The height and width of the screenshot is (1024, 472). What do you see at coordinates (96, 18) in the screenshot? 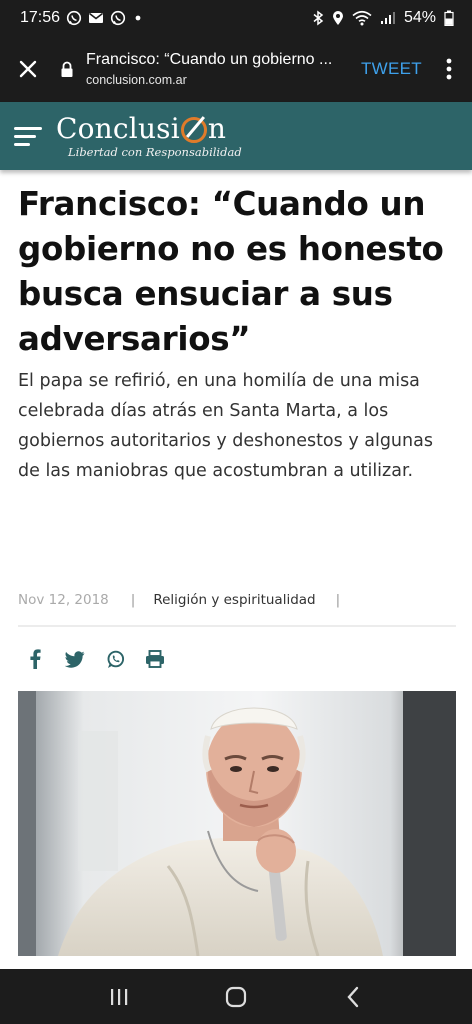
I see `gmail-icon` at bounding box center [96, 18].